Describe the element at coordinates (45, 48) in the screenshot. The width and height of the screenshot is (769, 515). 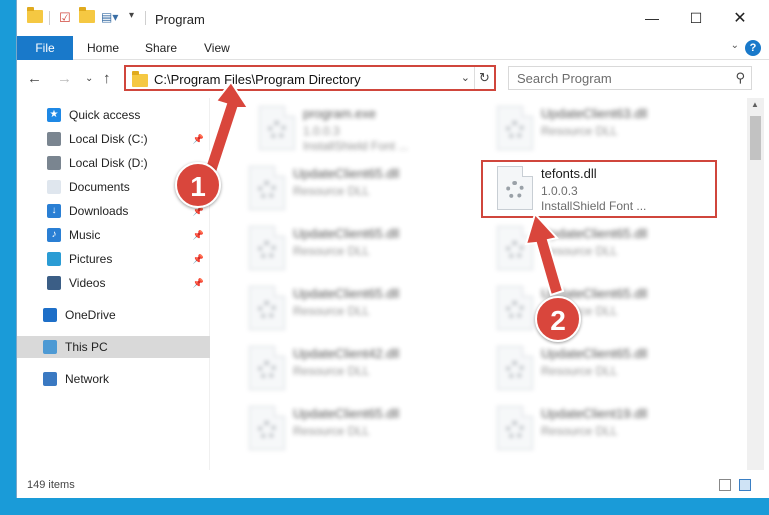
I see `tab-file: File` at that location.